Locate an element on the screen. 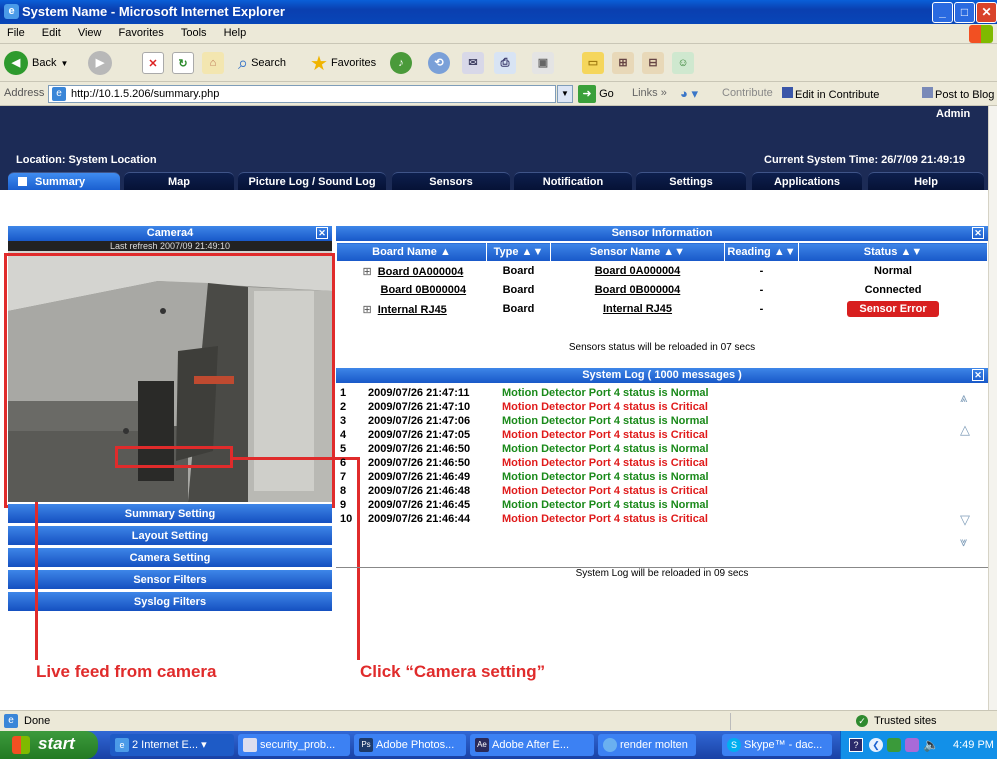 The image size is (997, 759). menu-file: File is located at coordinates (16, 33).